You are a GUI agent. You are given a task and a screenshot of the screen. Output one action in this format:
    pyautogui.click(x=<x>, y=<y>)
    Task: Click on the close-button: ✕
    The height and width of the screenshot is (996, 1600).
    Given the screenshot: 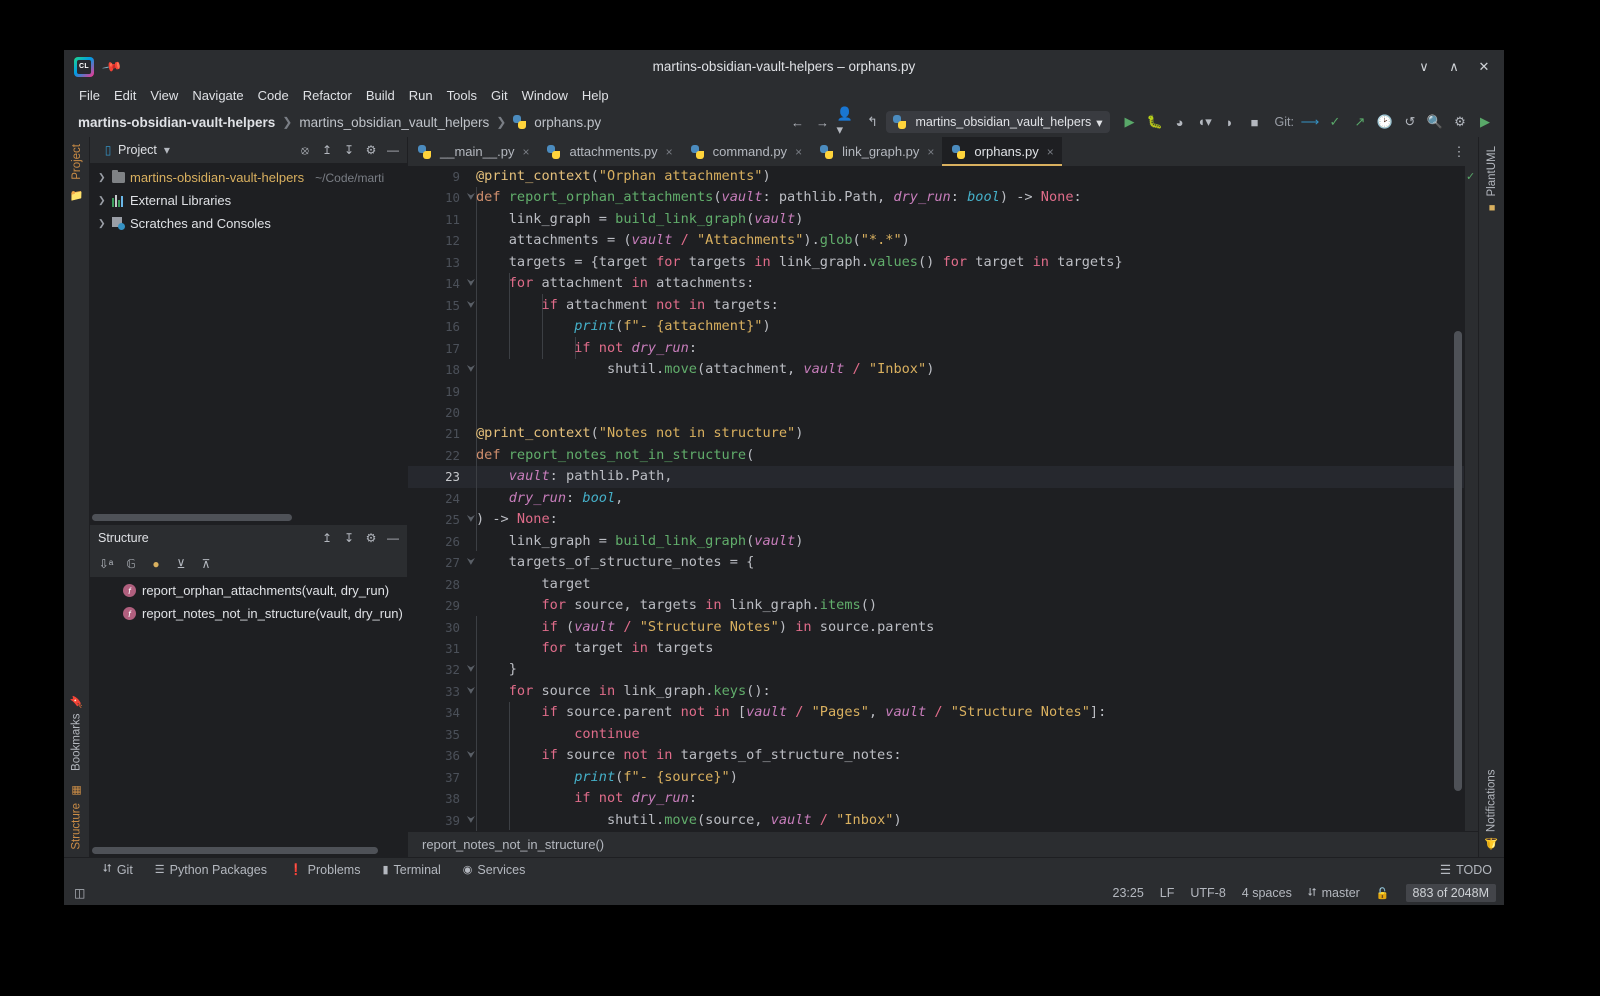 What is the action you would take?
    pyautogui.click(x=1484, y=67)
    